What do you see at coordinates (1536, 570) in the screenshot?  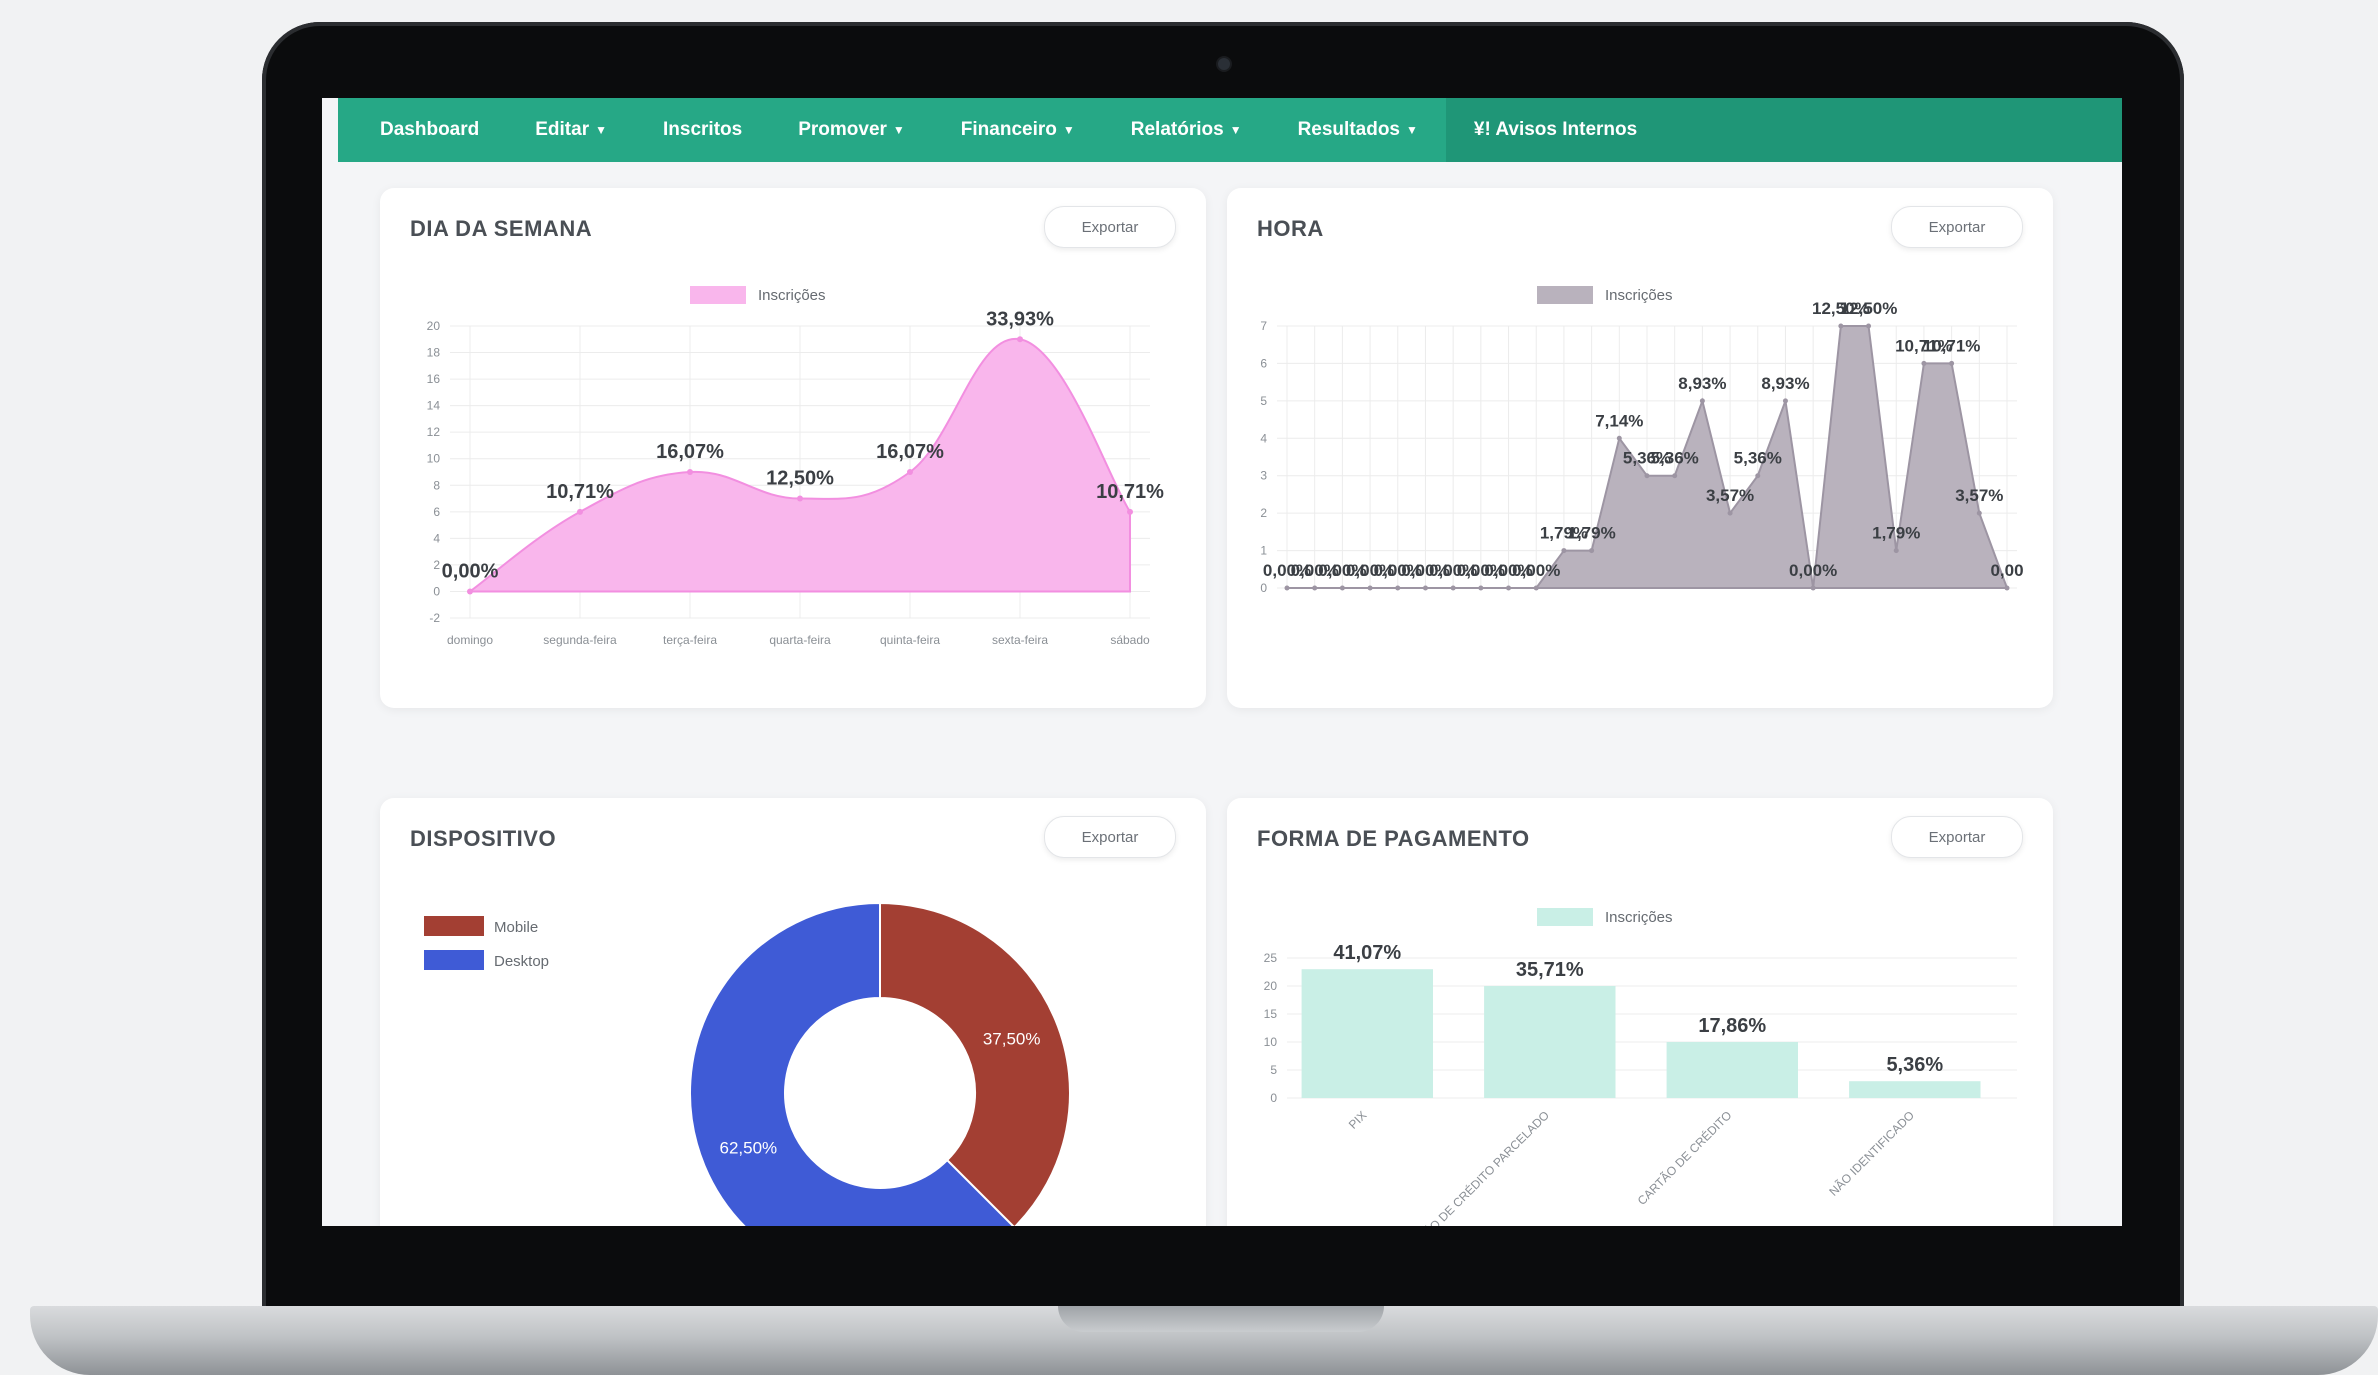 I see `data-label: 0,00%` at bounding box center [1536, 570].